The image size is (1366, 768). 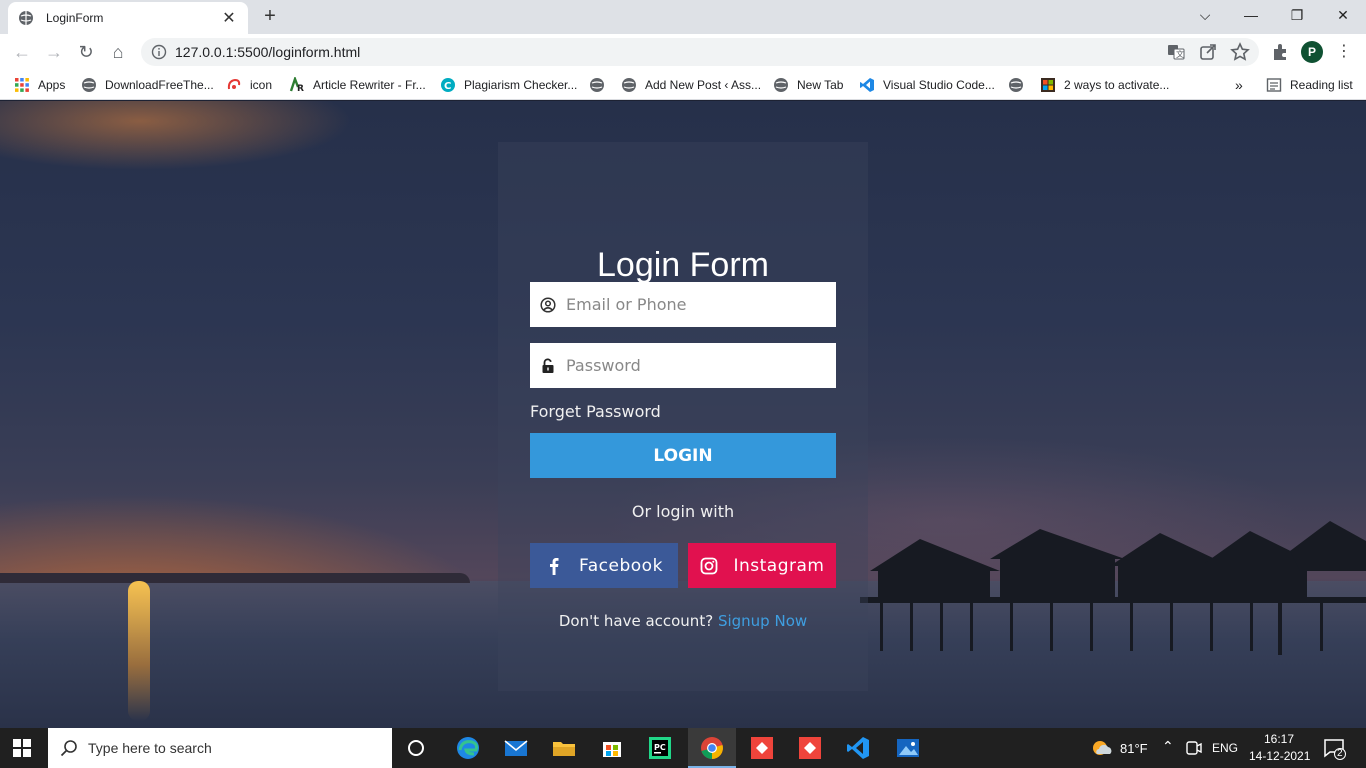 What do you see at coordinates (229, 18) in the screenshot?
I see `close-tab-icon: ✕` at bounding box center [229, 18].